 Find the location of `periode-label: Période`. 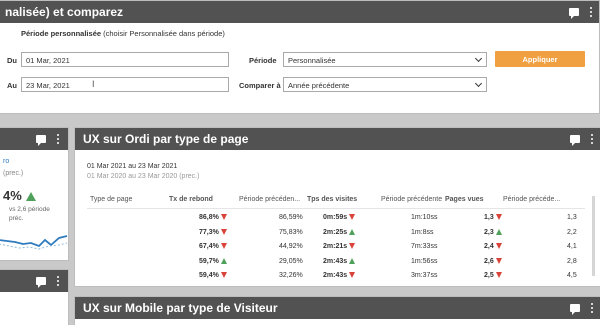

periode-label: Période is located at coordinates (263, 60).